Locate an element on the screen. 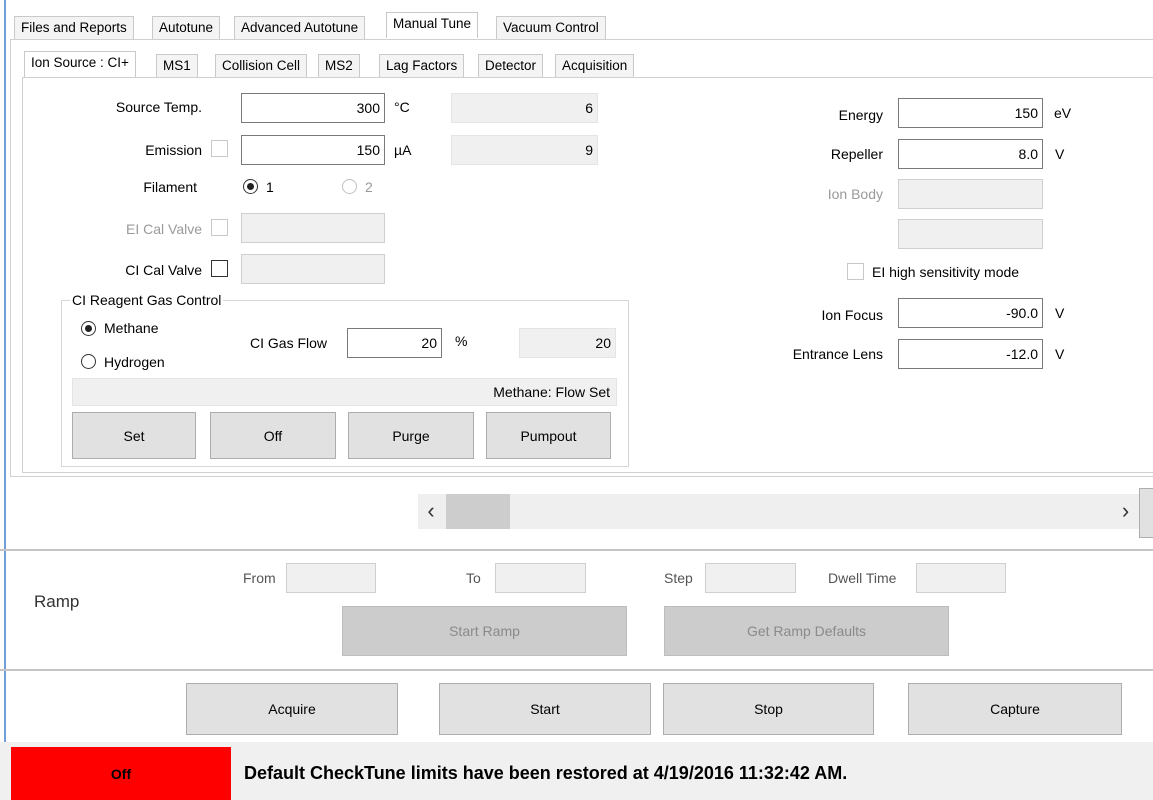  ei-cal-valve-field is located at coordinates (313, 228).